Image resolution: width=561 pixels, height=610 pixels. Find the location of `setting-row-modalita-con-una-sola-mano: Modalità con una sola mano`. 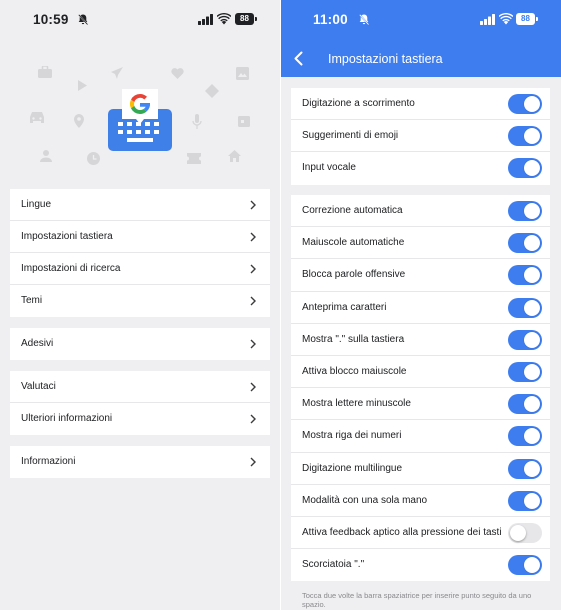

setting-row-modalita-con-una-sola-mano: Modalità con una sola mano is located at coordinates (420, 501).